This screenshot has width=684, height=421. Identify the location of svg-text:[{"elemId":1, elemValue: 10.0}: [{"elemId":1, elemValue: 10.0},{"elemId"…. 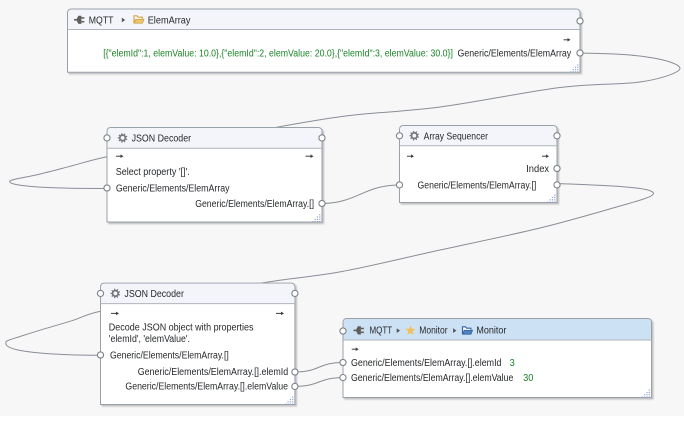
(278, 54).